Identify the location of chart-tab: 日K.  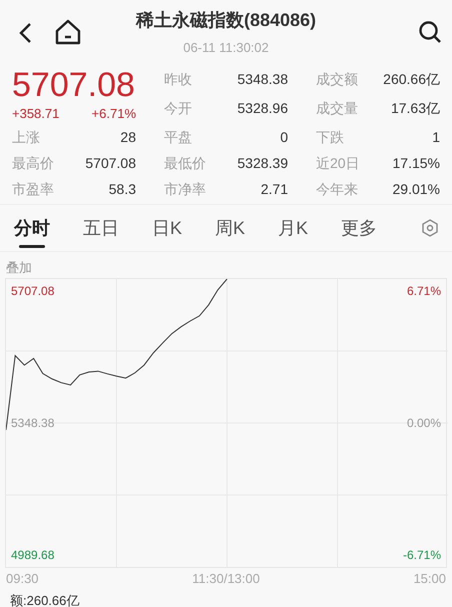
(167, 228).